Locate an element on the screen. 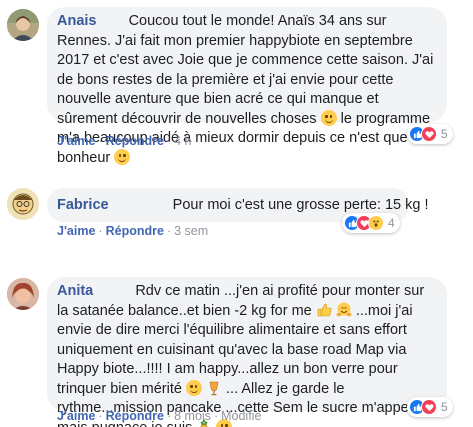  thumbs-up-emoji-icon is located at coordinates (324, 309).